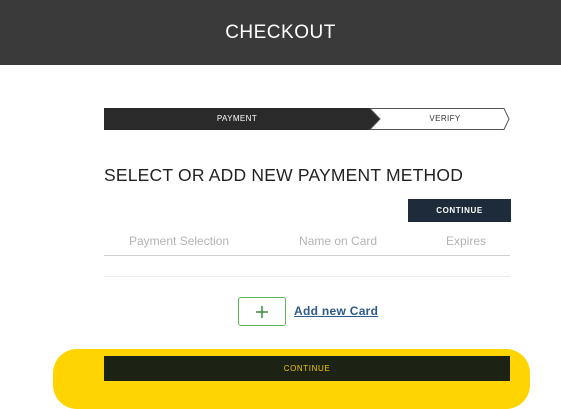 The height and width of the screenshot is (409, 561). What do you see at coordinates (284, 175) in the screenshot?
I see `section-heading: SELECT OR ADD NEW PAYMENT METHOD` at bounding box center [284, 175].